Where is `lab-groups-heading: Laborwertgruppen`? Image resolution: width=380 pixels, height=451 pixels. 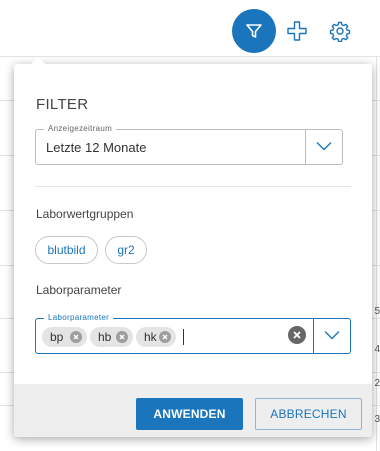 lab-groups-heading: Laborwertgruppen is located at coordinates (85, 214).